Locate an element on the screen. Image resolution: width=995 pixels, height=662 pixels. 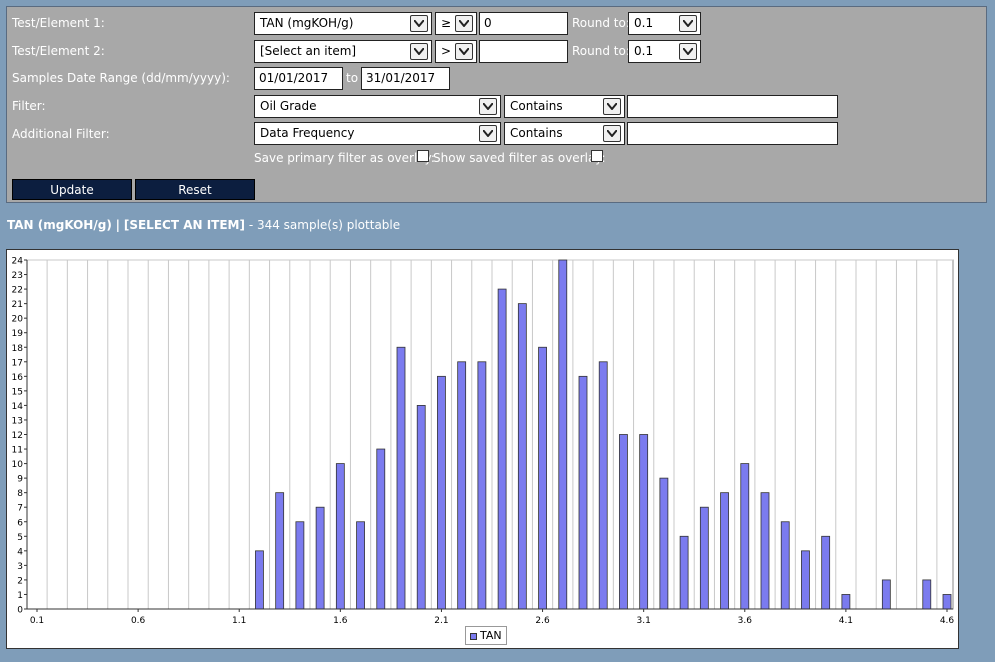
filter-label: Filter: is located at coordinates (29, 106).